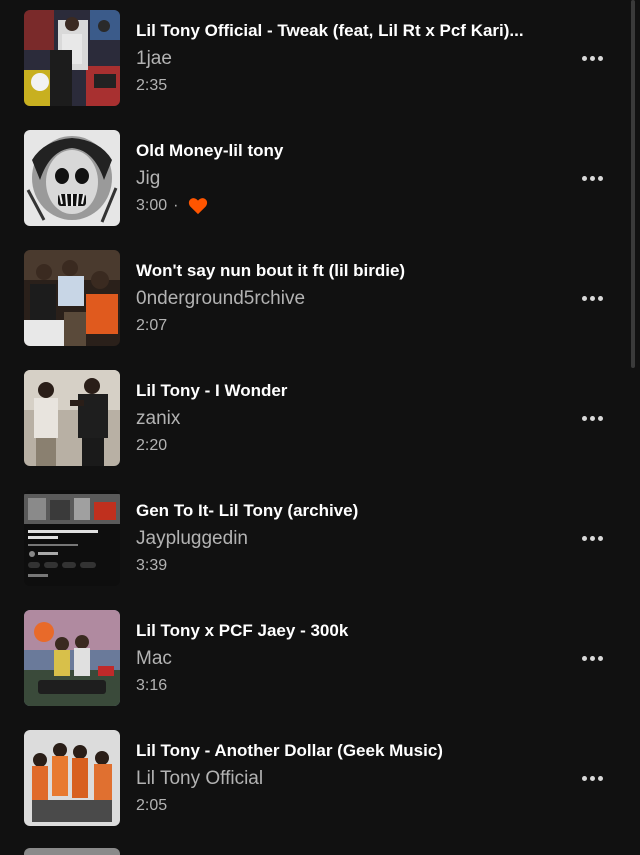 The width and height of the screenshot is (640, 855). What do you see at coordinates (346, 631) in the screenshot?
I see `track-title: Lil Tony x PCF Jaey - 300k` at bounding box center [346, 631].